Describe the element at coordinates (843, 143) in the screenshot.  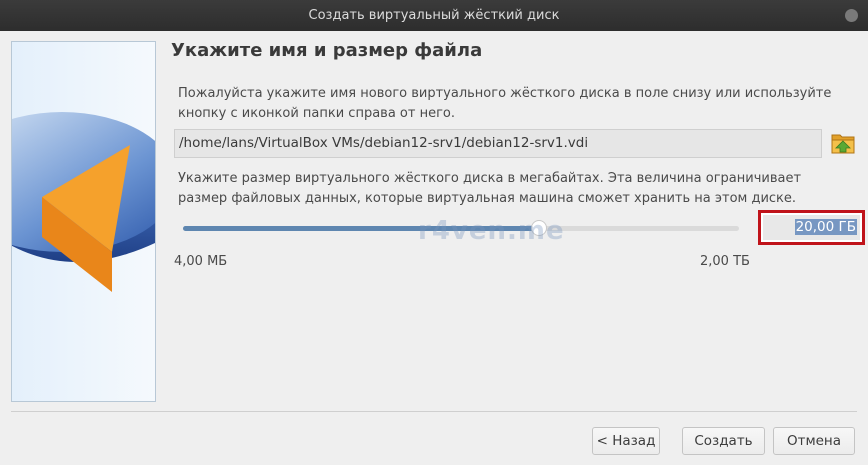
I see `folder-open-icon` at that location.